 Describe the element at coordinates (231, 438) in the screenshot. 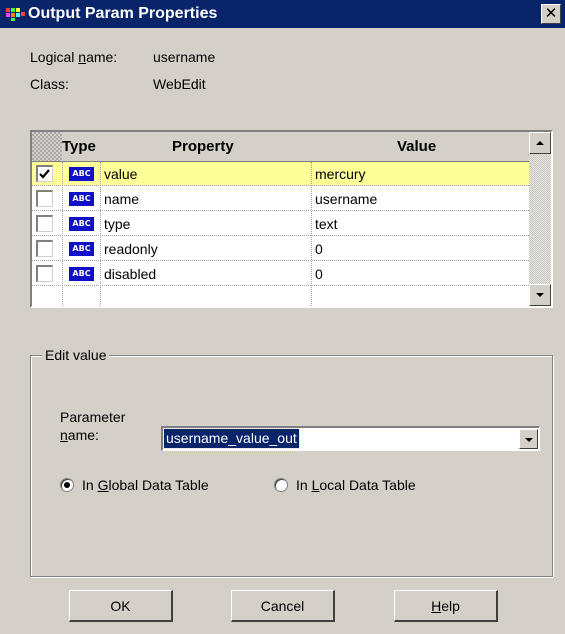

I see `parameter-name-value: username_value_out` at that location.